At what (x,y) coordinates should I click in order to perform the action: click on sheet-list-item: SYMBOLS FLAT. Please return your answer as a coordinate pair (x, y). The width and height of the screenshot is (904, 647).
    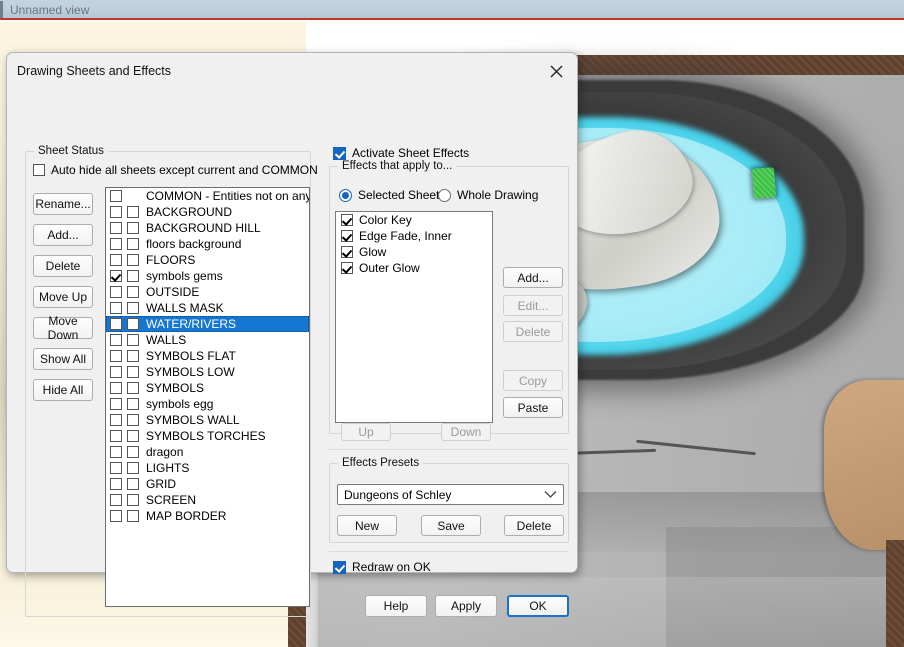
    Looking at the image, I should click on (207, 356).